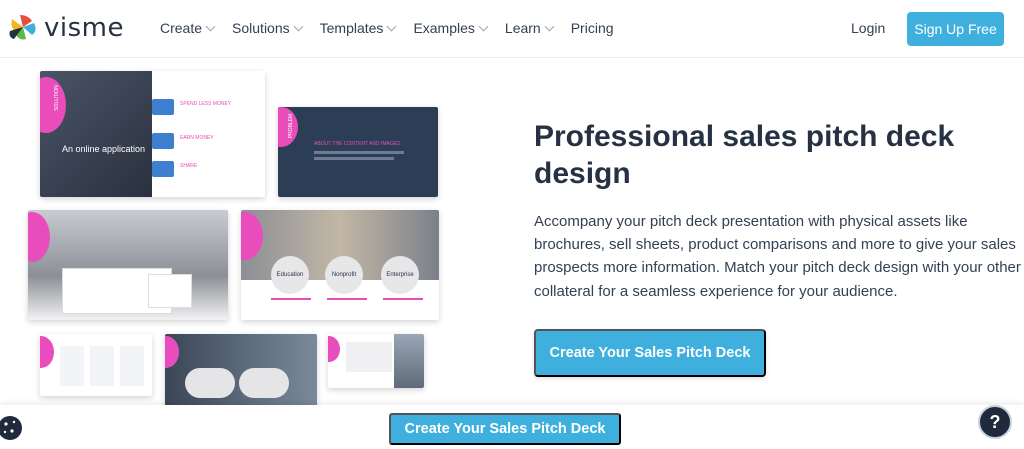 The width and height of the screenshot is (1024, 449). Describe the element at coordinates (344, 275) in the screenshot. I see `segment-badge: Nonprofit` at that location.